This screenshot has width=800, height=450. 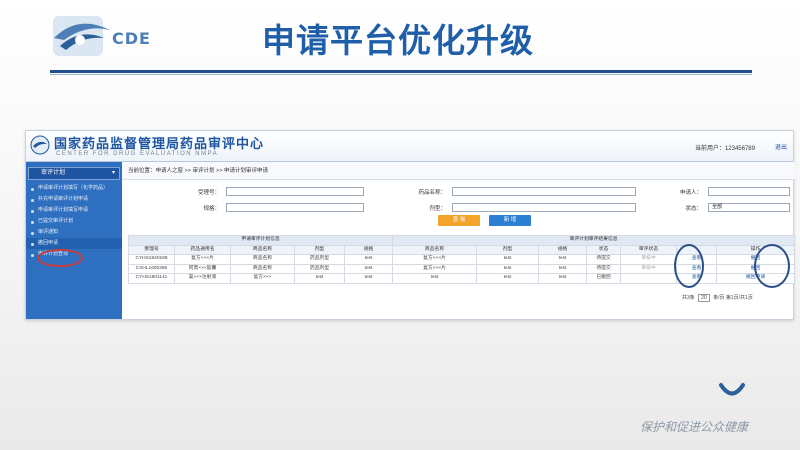 What do you see at coordinates (432, 193) in the screenshot?
I see `form-label: 药品名称：` at bounding box center [432, 193].